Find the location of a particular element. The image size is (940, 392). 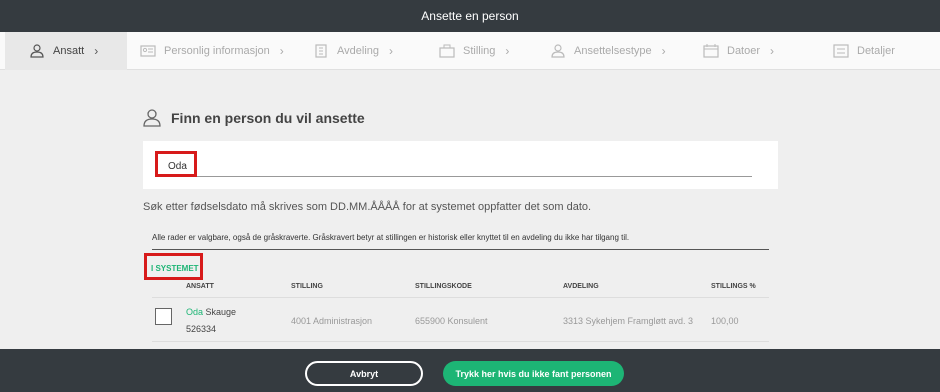

employee-type-icon is located at coordinates (558, 51).